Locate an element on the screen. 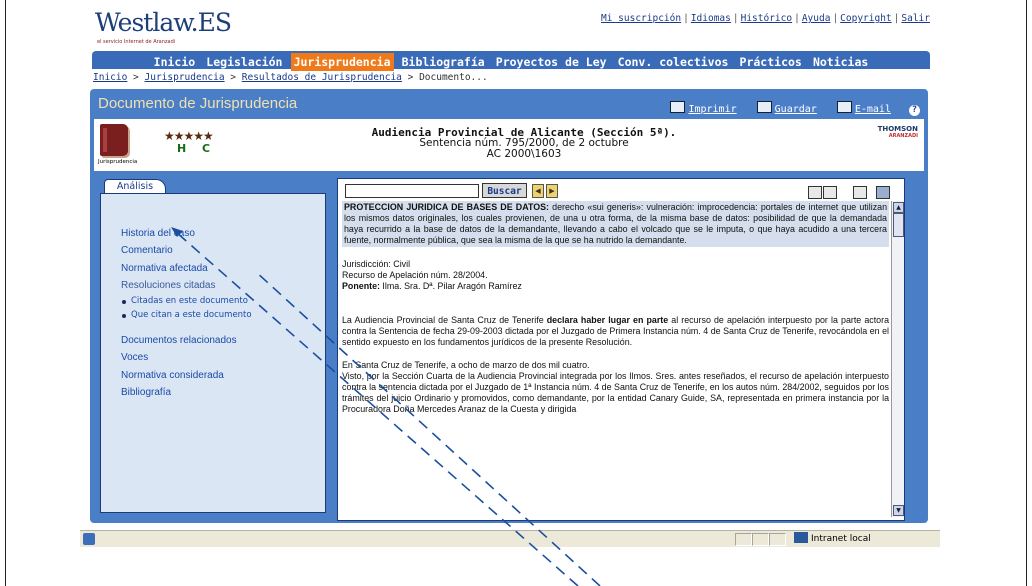 This screenshot has width=1032, height=586. print-button: Imprimir is located at coordinates (703, 108).